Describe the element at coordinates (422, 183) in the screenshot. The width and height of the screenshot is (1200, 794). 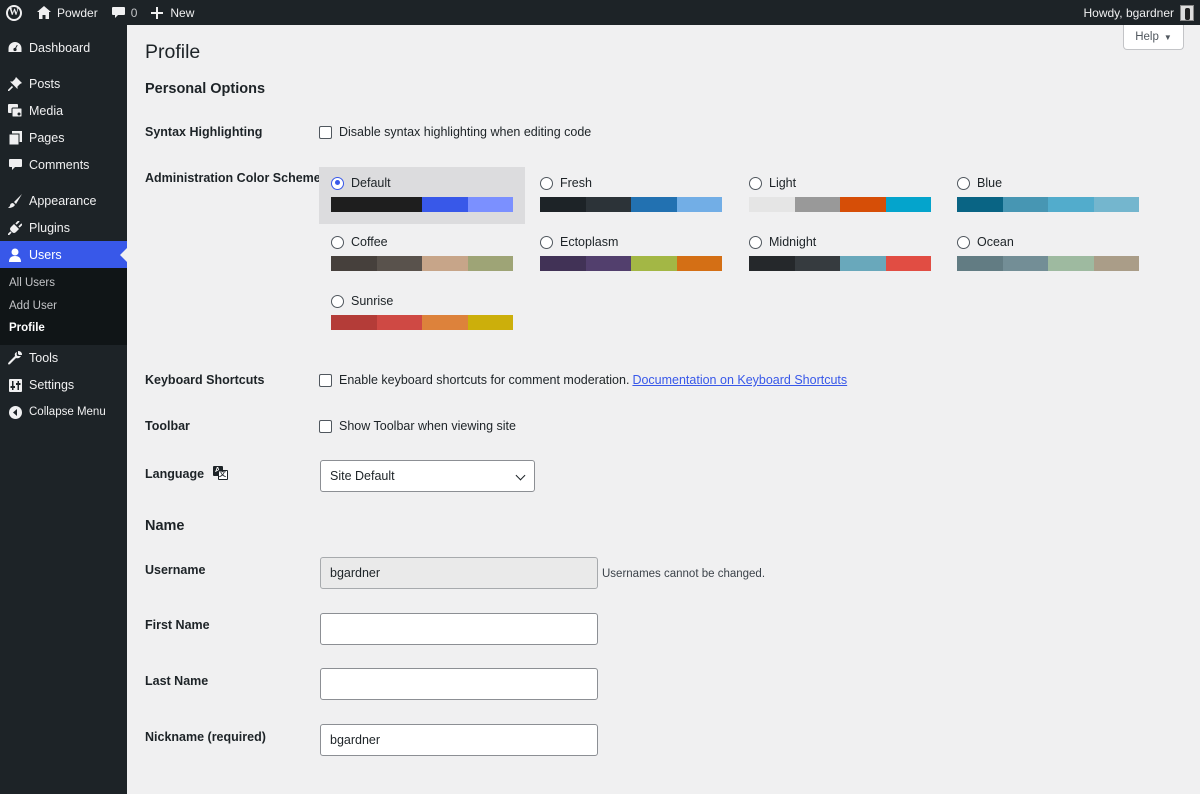
I see `color-scheme-header: Default` at that location.